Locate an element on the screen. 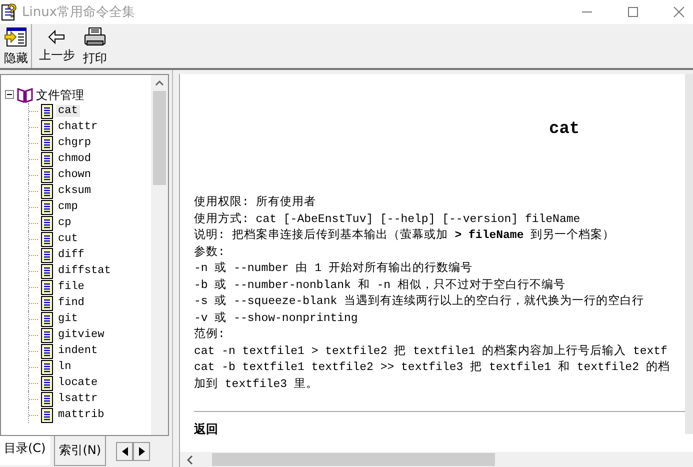  tree-item: gitview is located at coordinates (81, 335).